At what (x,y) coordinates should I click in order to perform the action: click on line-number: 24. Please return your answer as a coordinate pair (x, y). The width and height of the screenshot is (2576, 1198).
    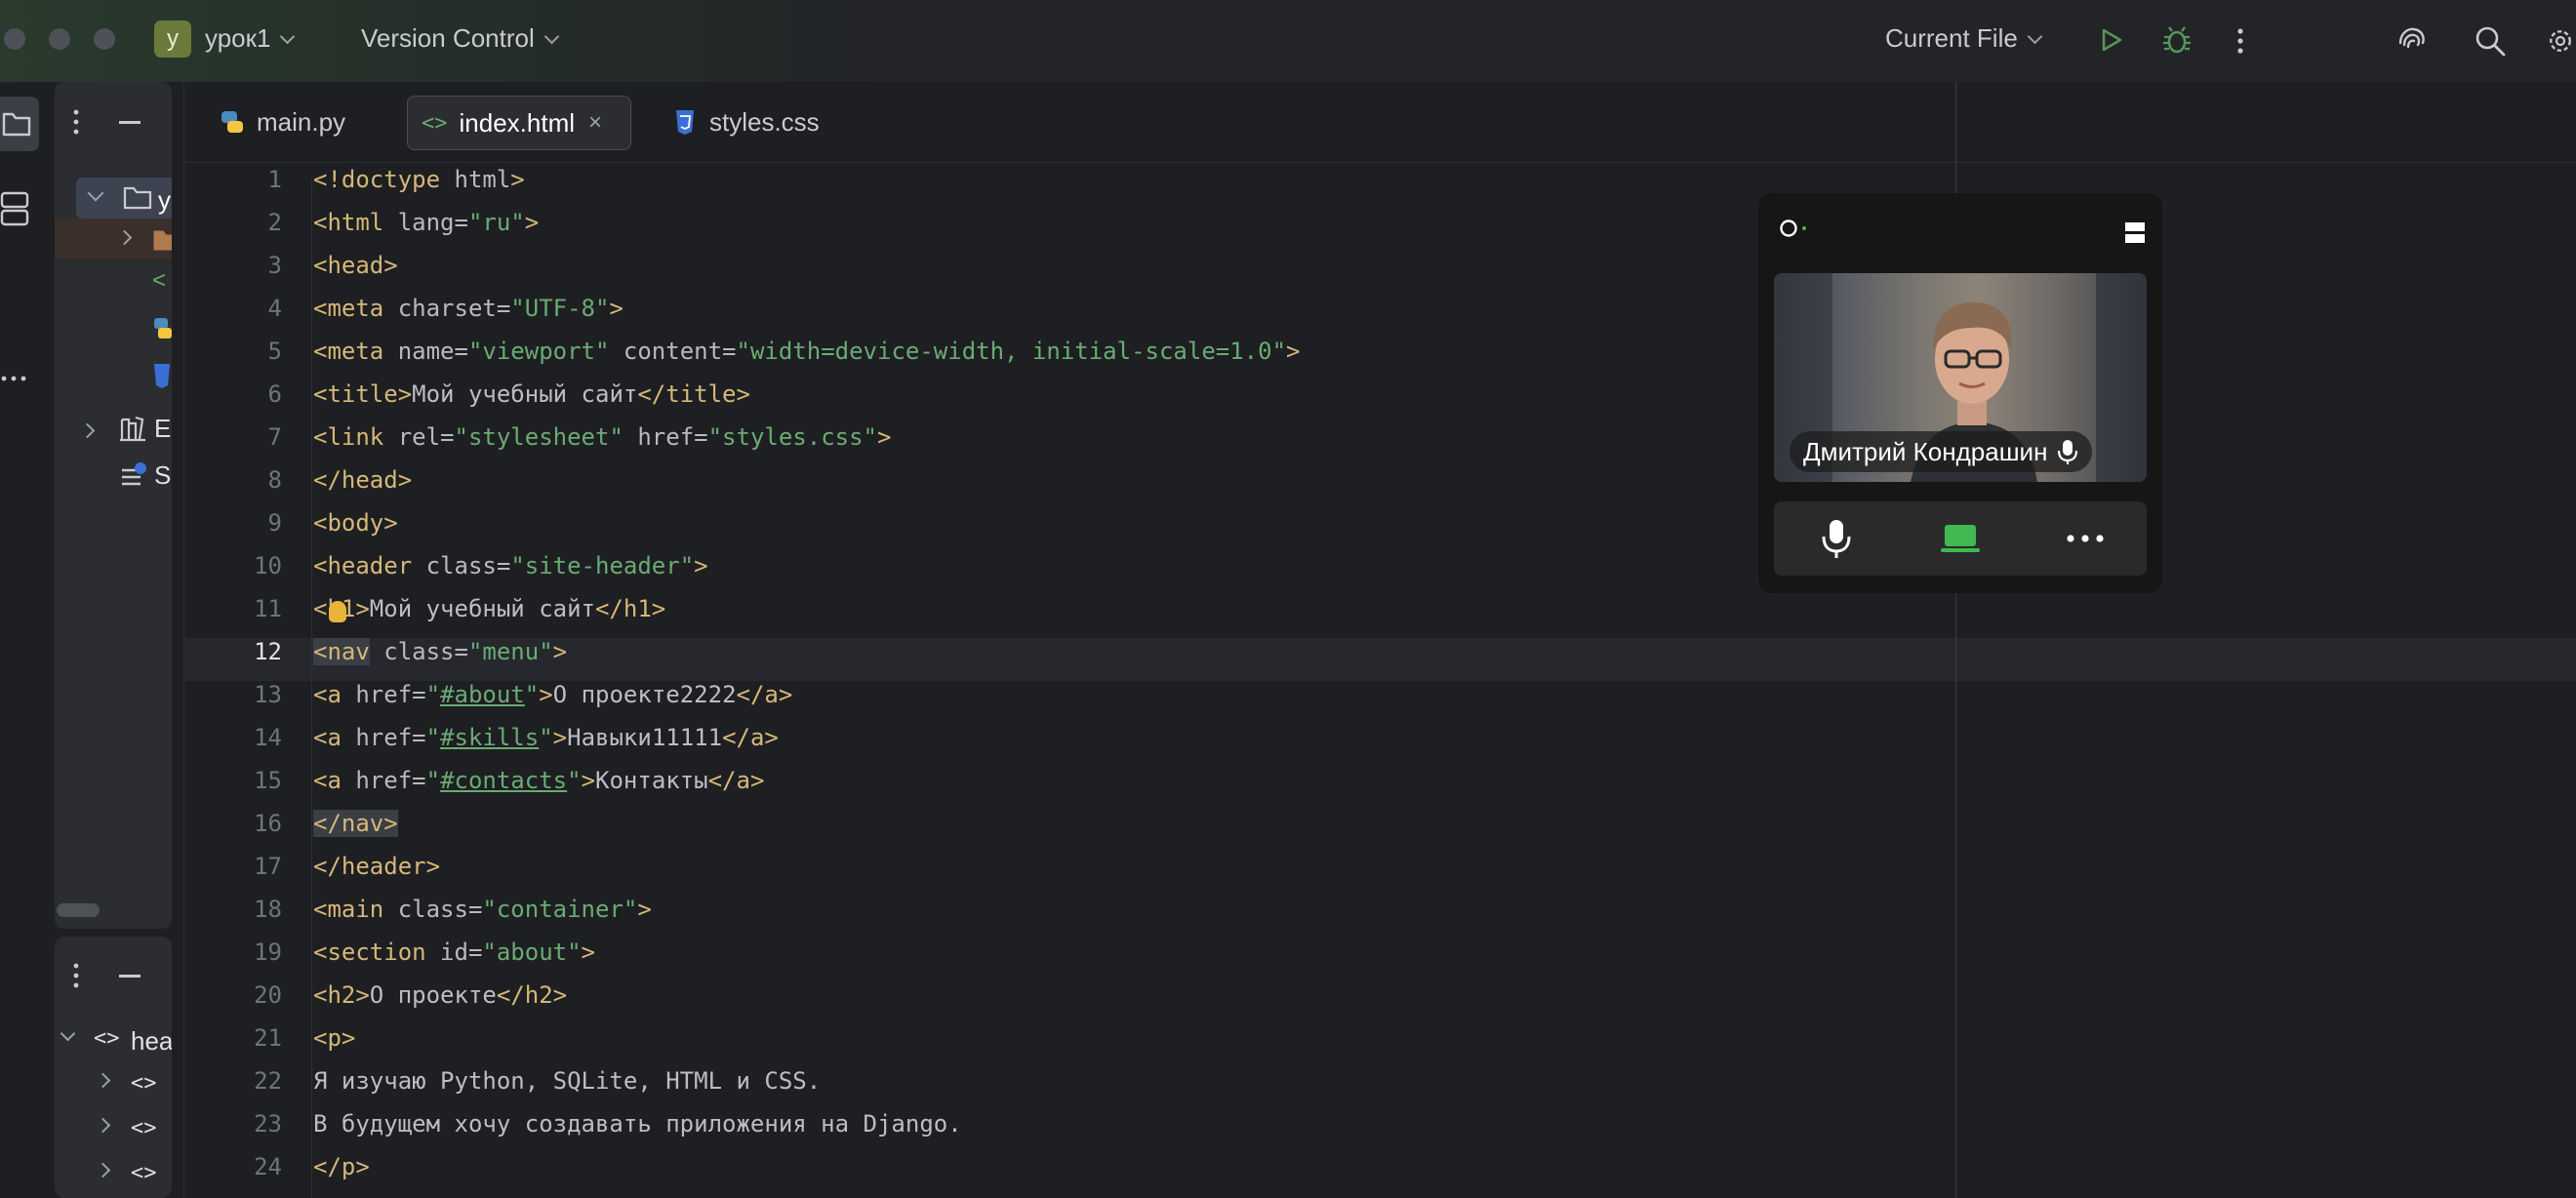
    Looking at the image, I should click on (268, 1166).